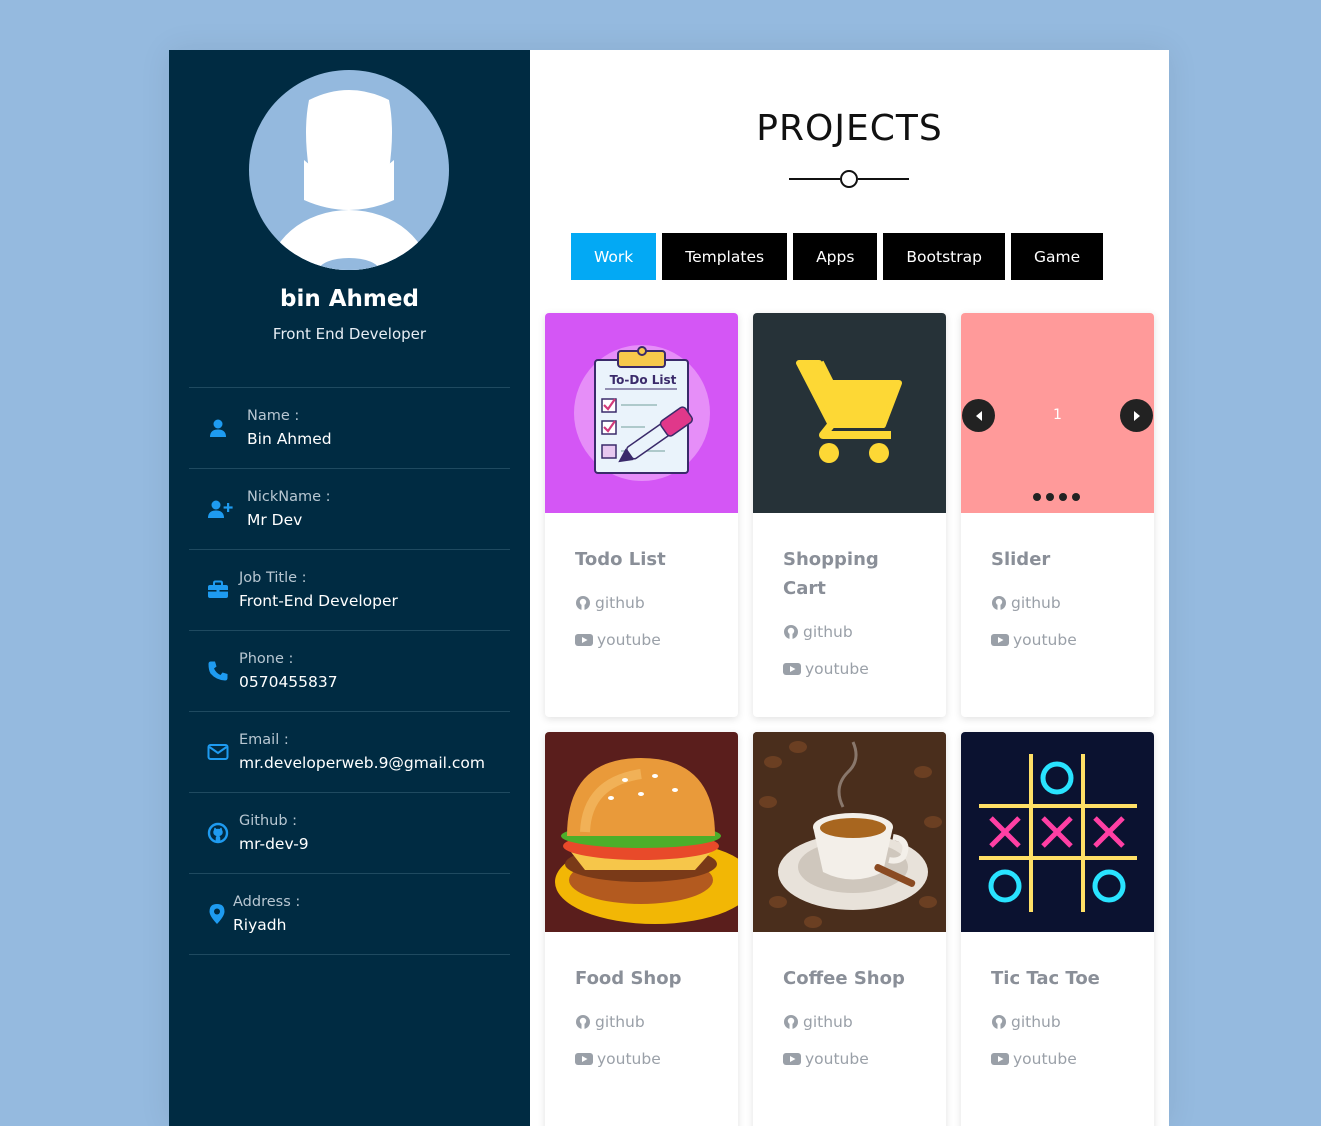  I want to click on info-item-github: Github : mr-dev-9, so click(349, 833).